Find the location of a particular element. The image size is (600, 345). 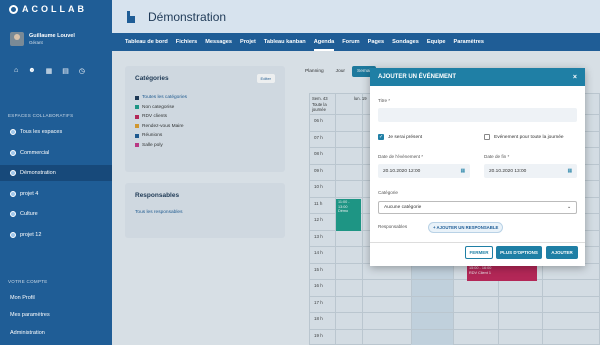

sidebar-item-label: Culture is located at coordinates (29, 214).